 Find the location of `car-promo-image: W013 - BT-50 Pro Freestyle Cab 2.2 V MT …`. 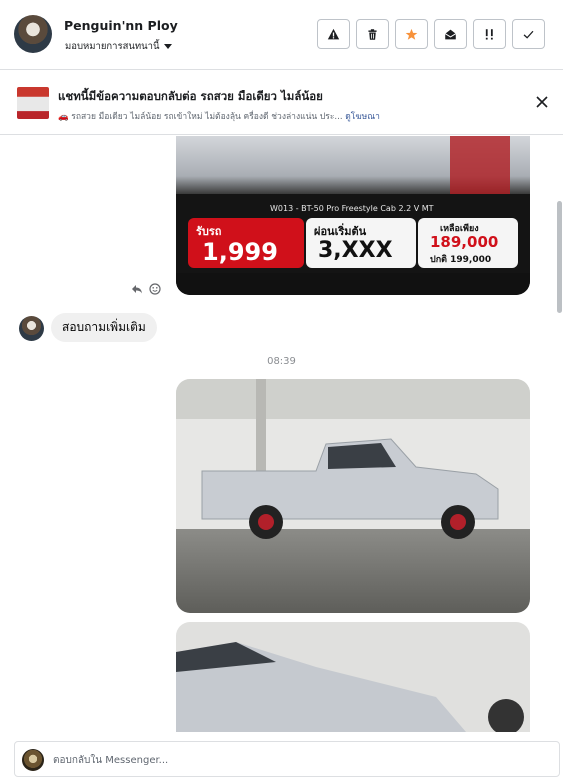

car-promo-image: W013 - BT-50 Pro Freestyle Cab 2.2 V MT … is located at coordinates (353, 215).